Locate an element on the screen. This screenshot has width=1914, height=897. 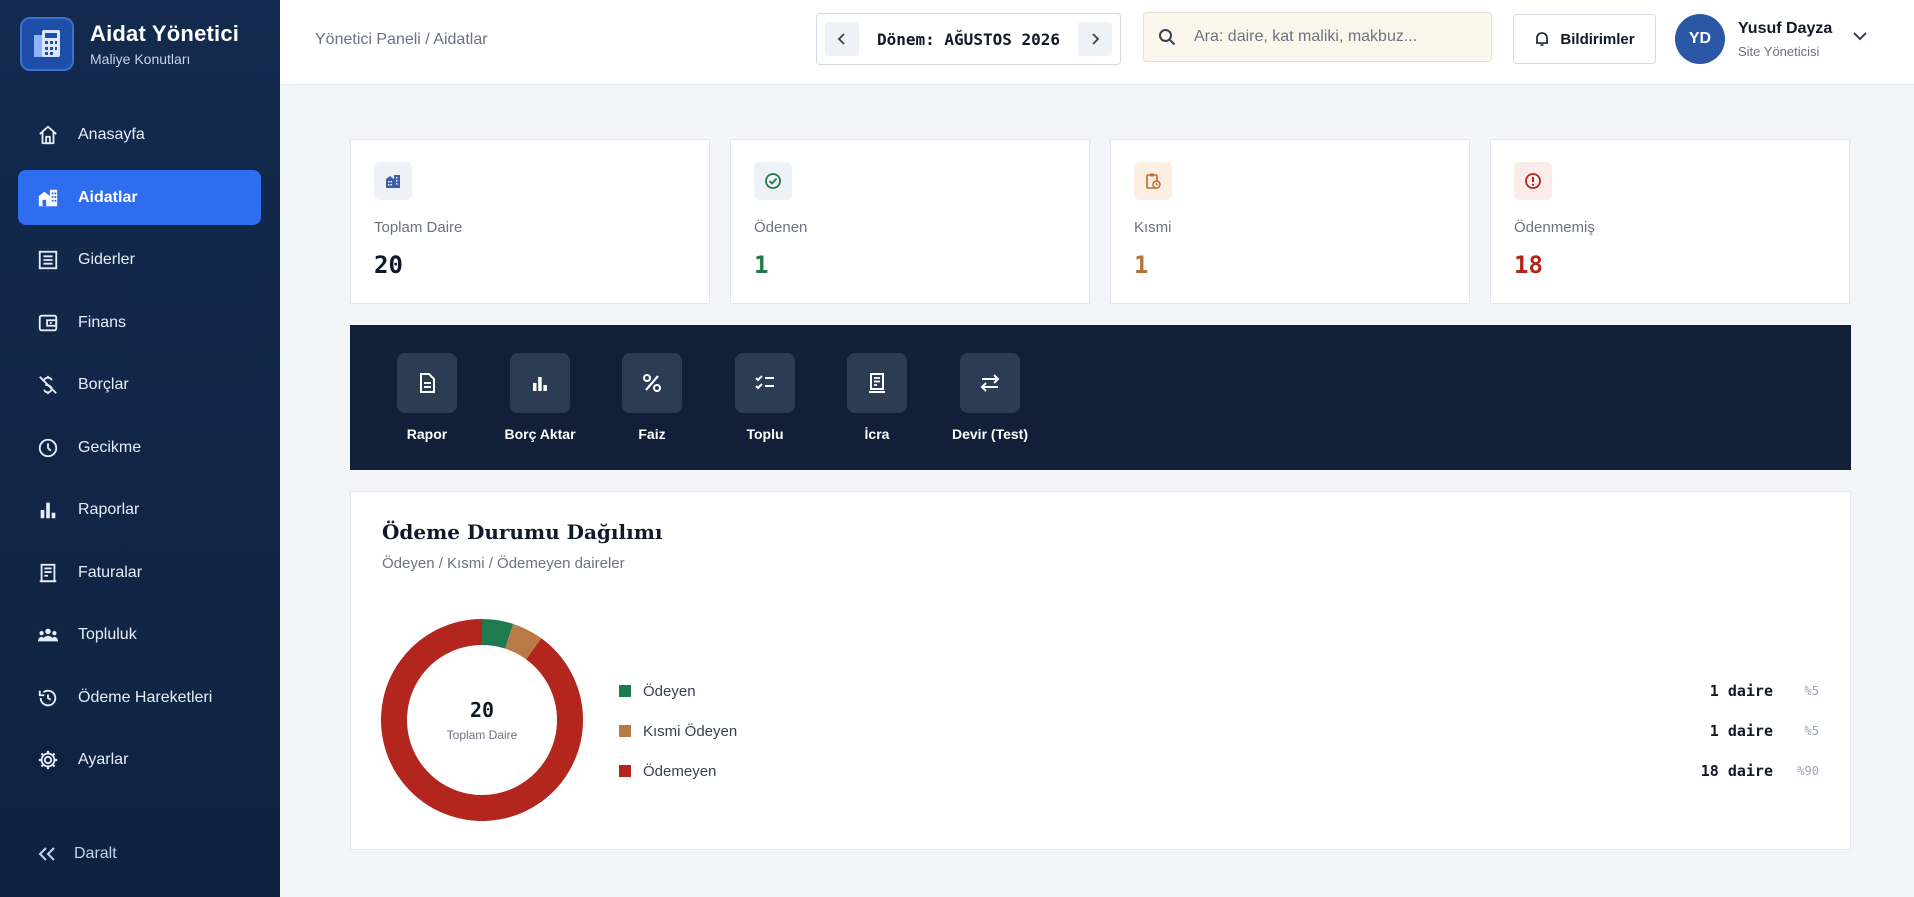
bell-icon is located at coordinates (1542, 39).